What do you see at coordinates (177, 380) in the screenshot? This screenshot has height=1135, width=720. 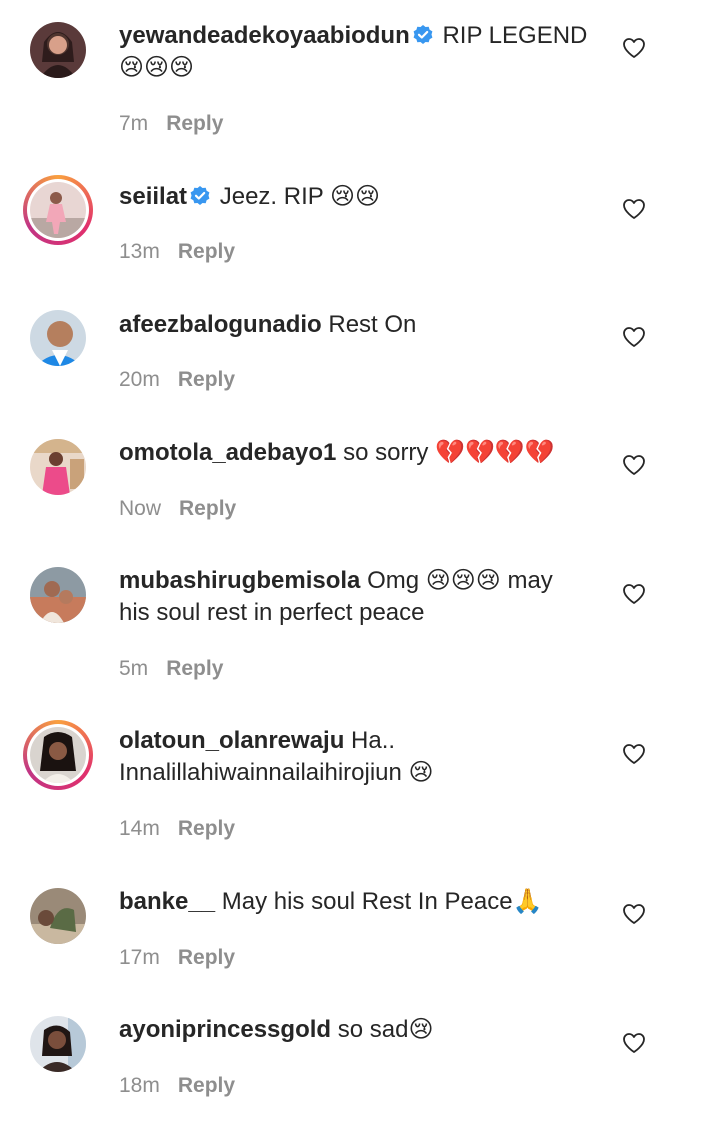 I see `comment-meta: 20m Reply` at bounding box center [177, 380].